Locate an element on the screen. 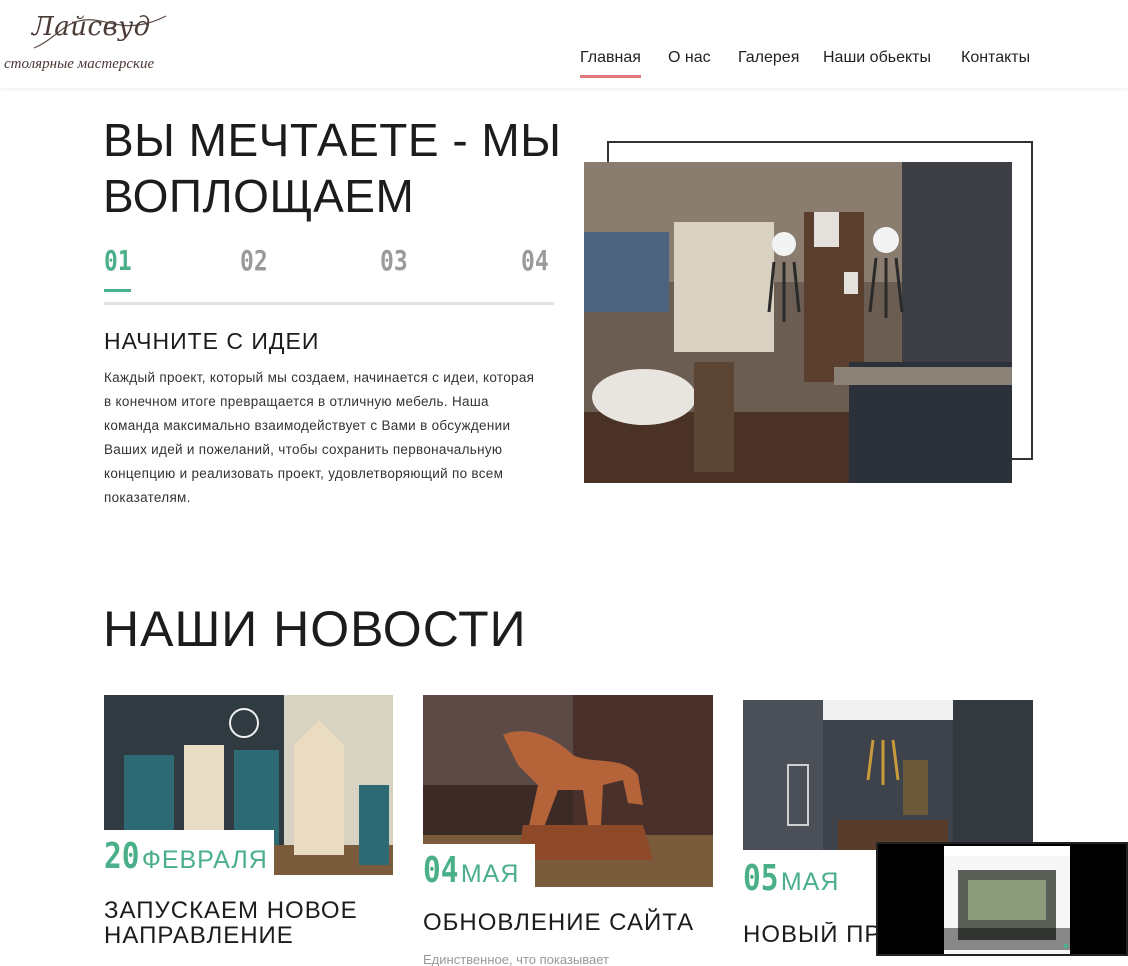  step-tab-04: 04 is located at coordinates (535, 260).